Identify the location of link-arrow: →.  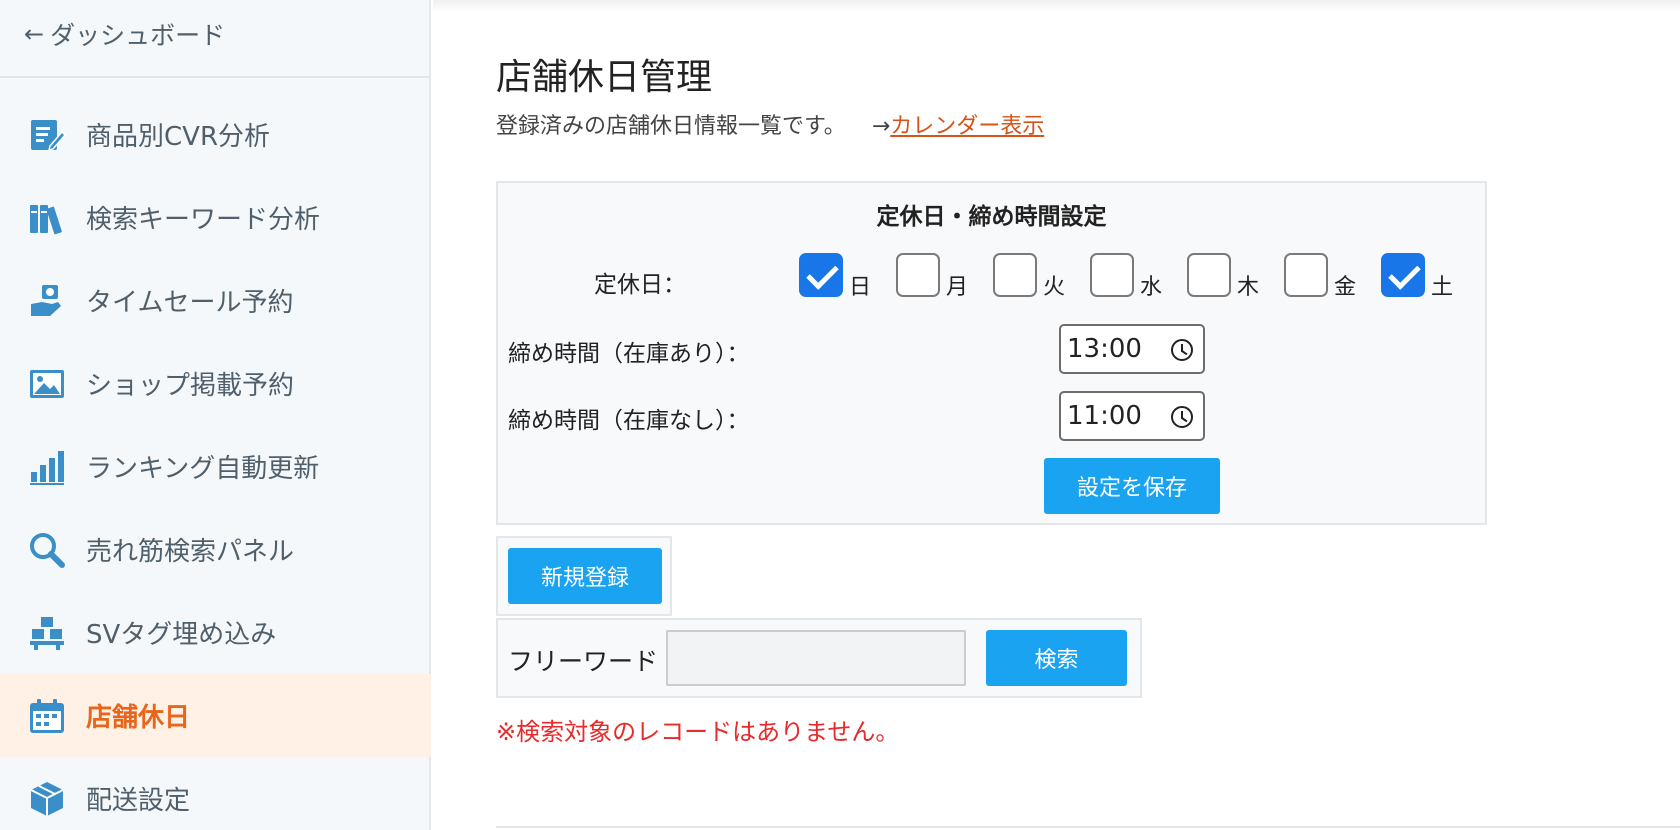
(881, 126).